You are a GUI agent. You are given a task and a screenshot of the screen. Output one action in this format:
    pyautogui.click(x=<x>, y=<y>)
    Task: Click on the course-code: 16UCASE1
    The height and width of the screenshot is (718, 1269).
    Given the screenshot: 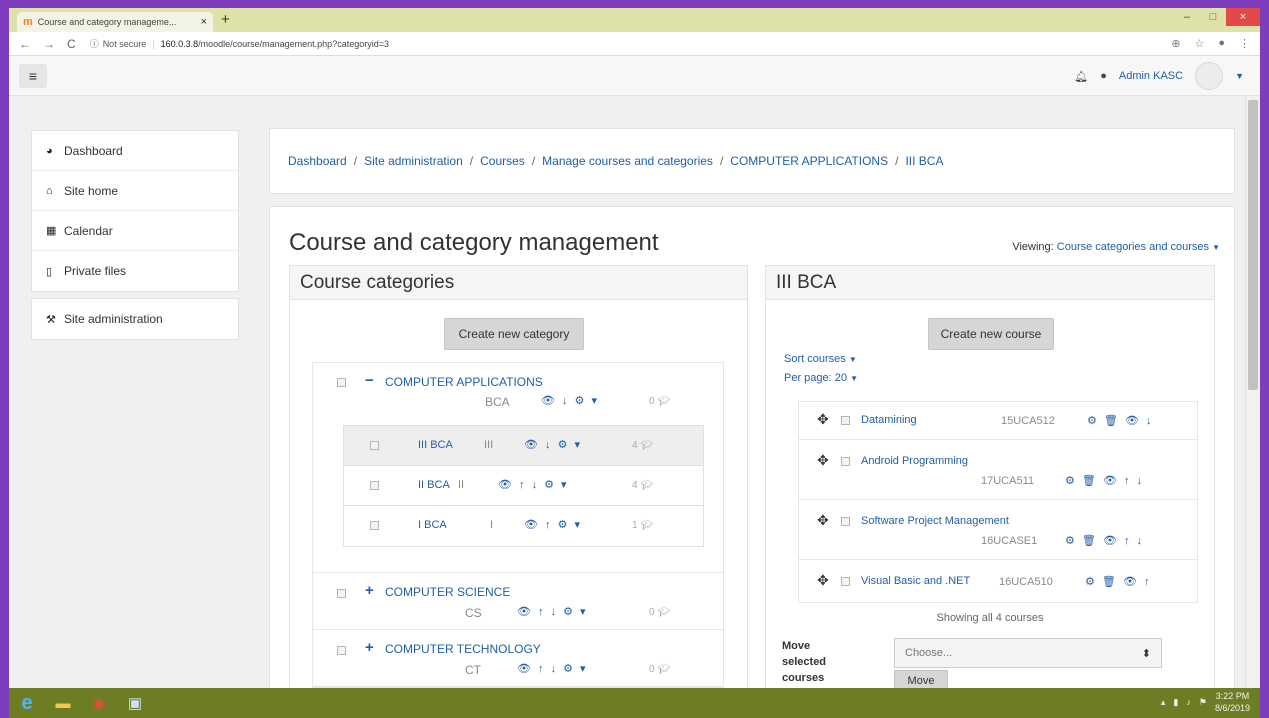 What is the action you would take?
    pyautogui.click(x=1009, y=541)
    